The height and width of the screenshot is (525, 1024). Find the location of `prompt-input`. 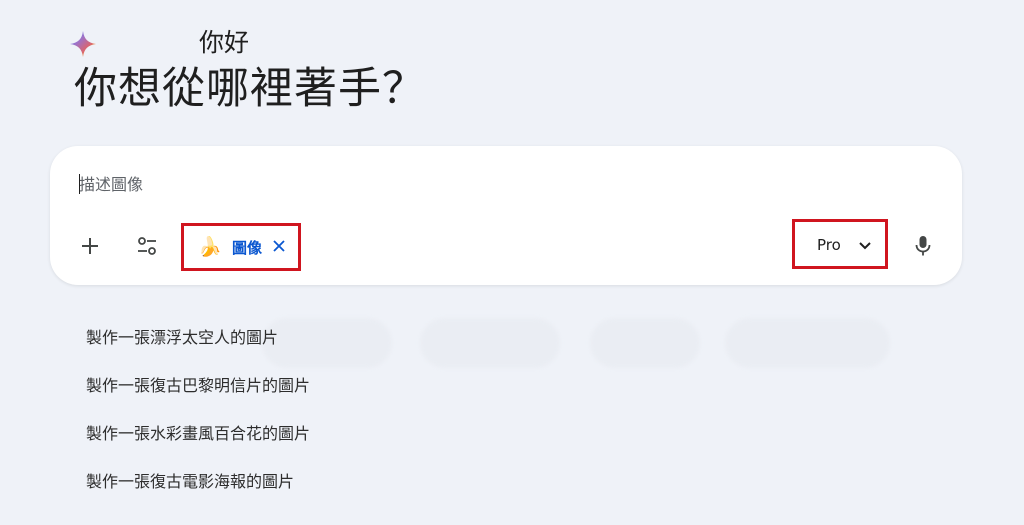

prompt-input is located at coordinates (429, 184).